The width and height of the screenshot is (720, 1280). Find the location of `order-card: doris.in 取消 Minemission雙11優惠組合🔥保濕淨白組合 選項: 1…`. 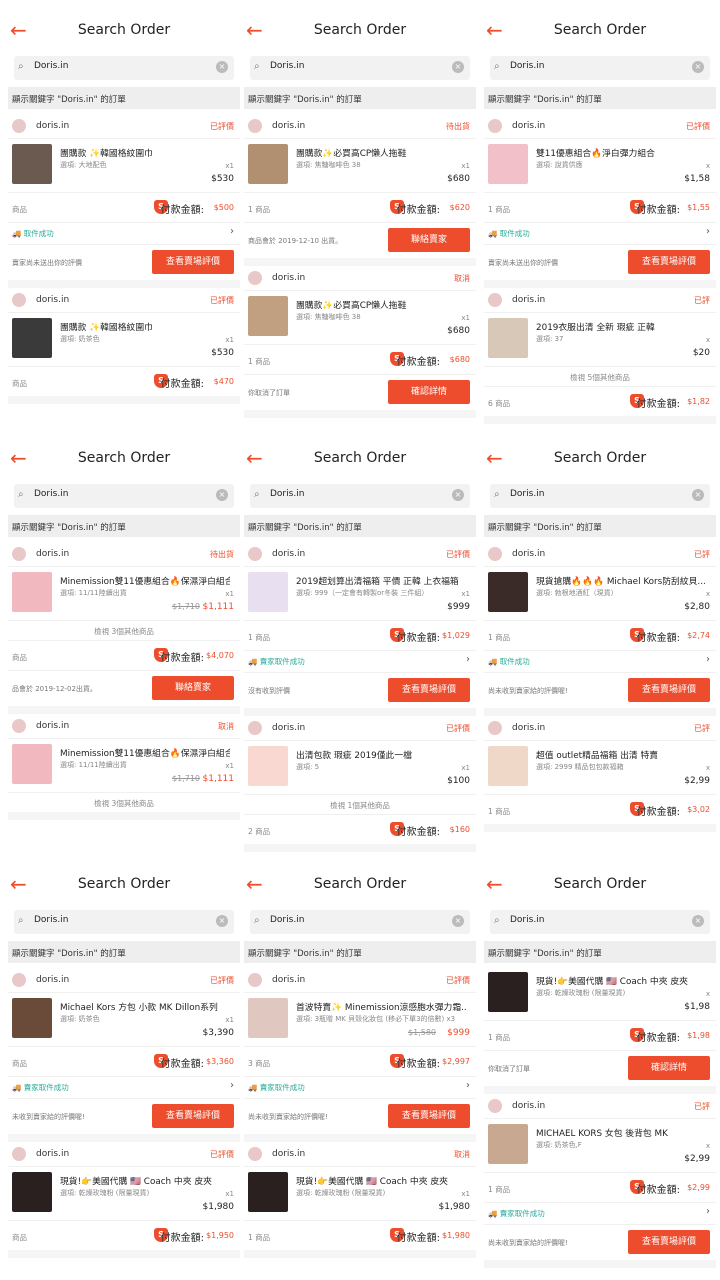

order-card: doris.in 取消 Minemission雙11優惠組合🔥保濕淨白組合 選項: 1… is located at coordinates (124, 767).